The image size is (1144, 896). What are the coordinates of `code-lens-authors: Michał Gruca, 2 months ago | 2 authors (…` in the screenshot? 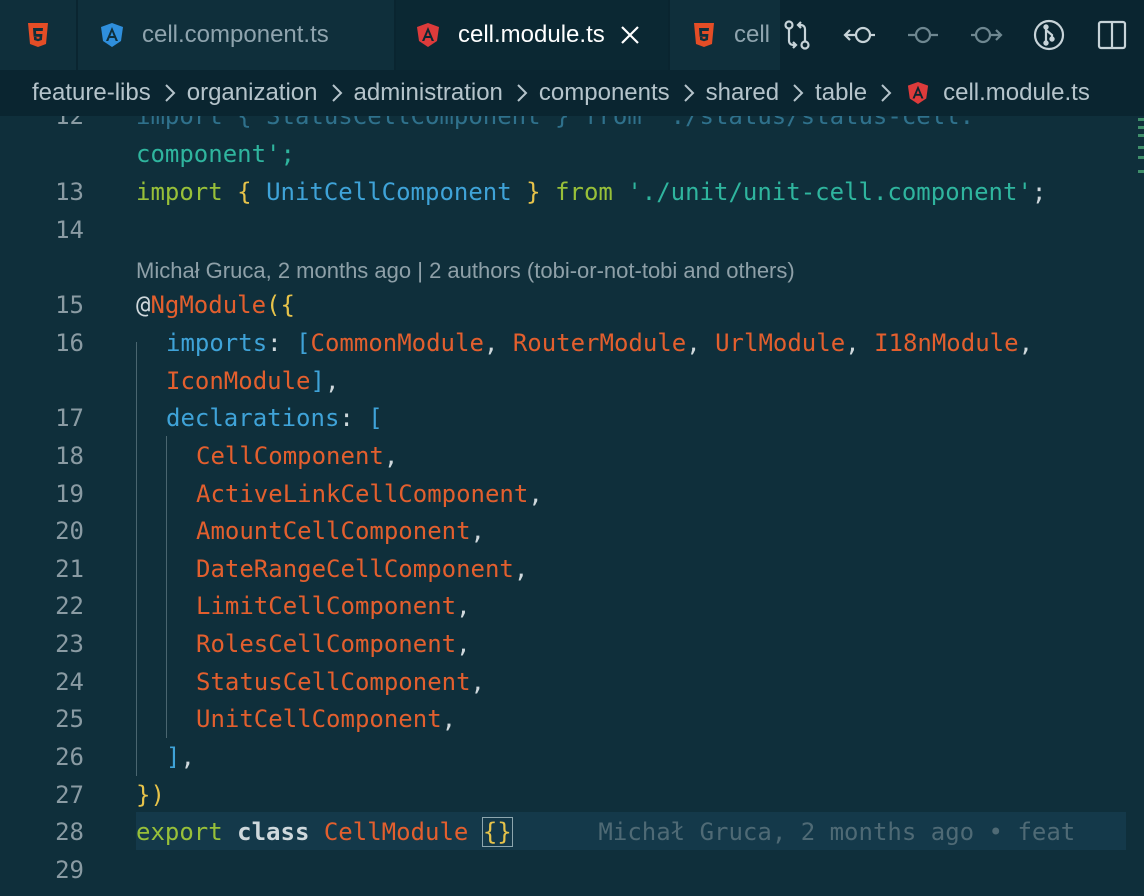 It's located at (465, 271).